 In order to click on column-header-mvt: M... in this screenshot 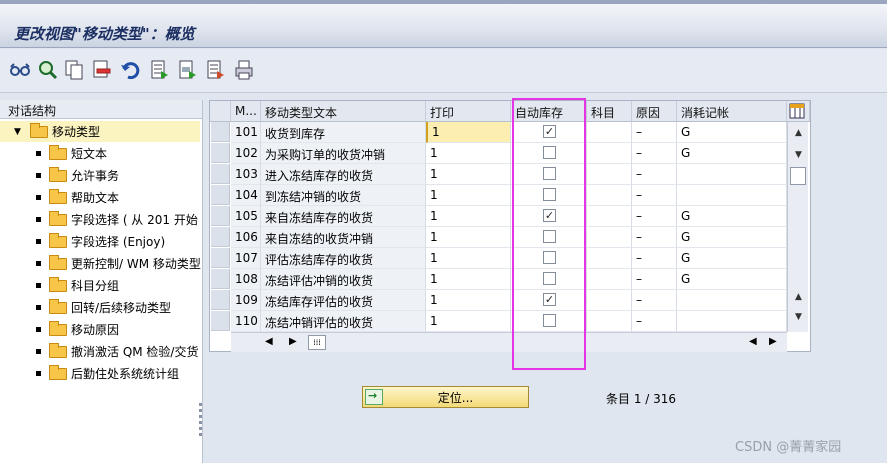, I will do `click(246, 111)`.